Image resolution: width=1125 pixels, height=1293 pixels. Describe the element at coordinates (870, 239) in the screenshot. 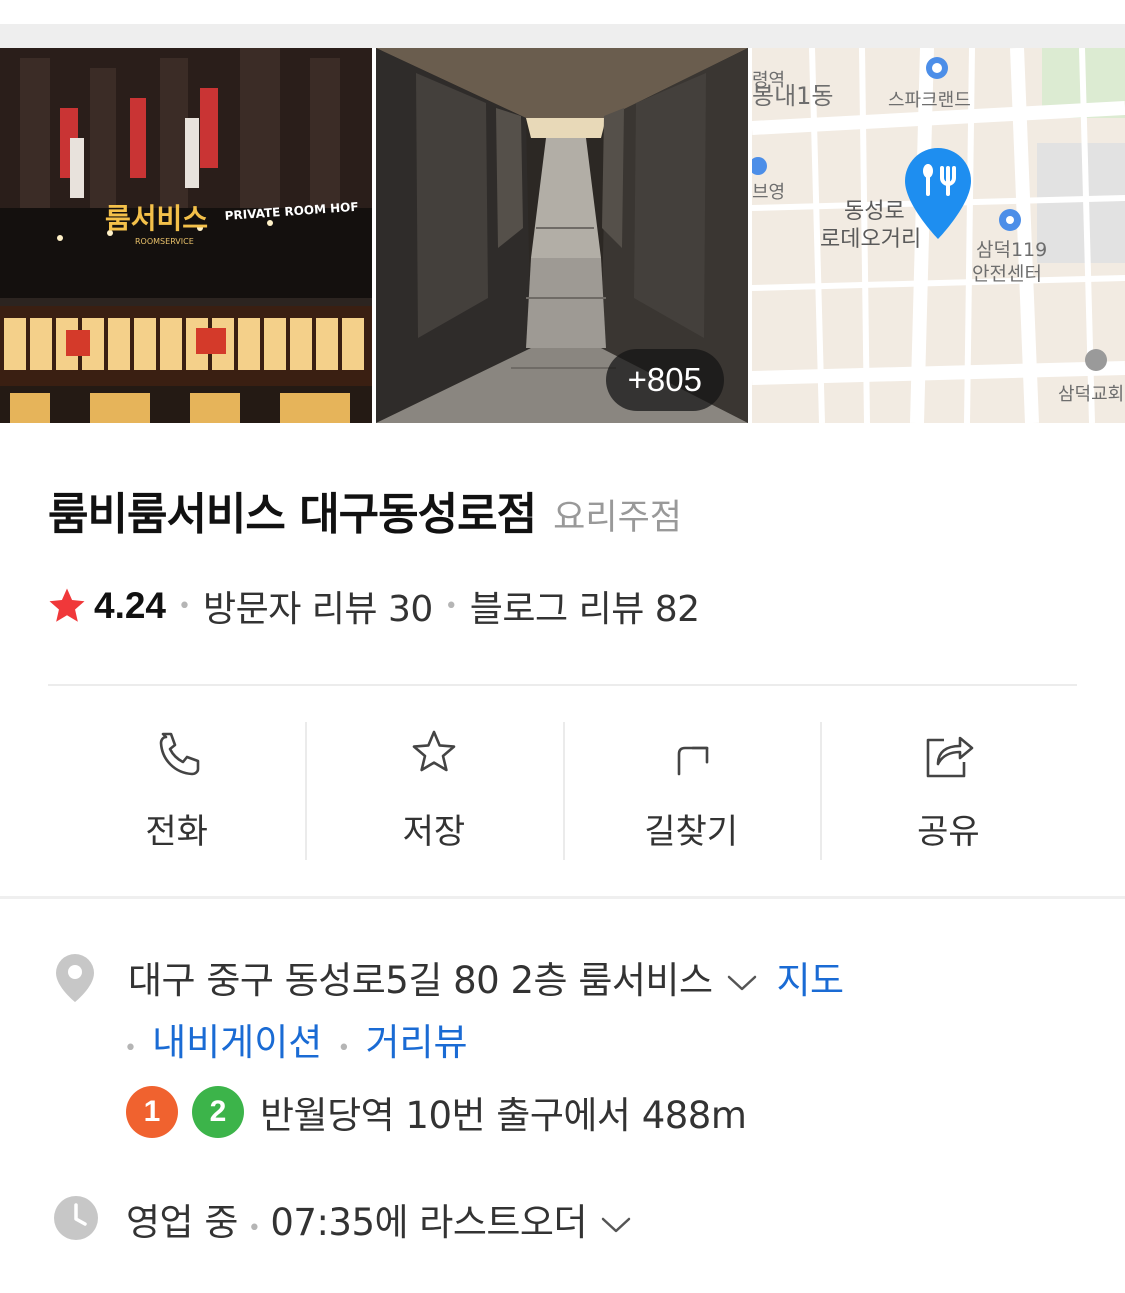

I see `map-label: 로데오거리` at that location.